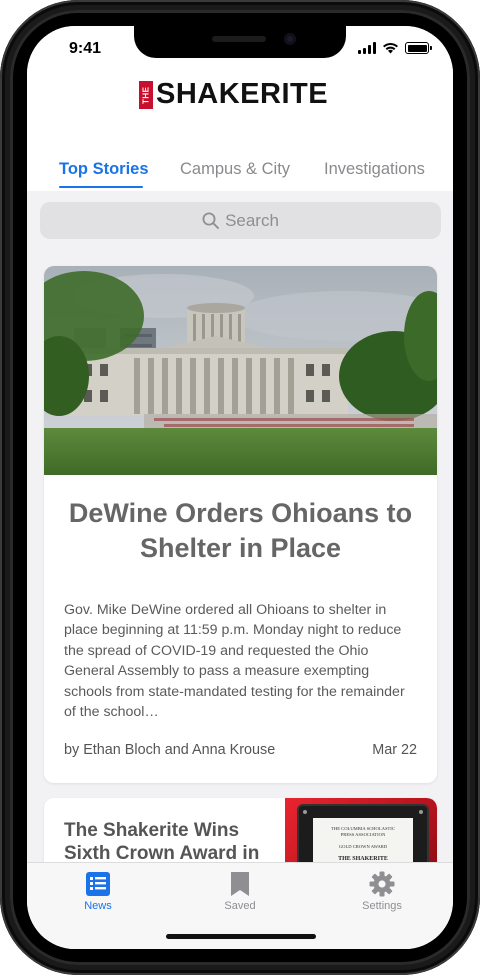 The height and width of the screenshot is (975, 480). What do you see at coordinates (390, 48) in the screenshot?
I see `wifi-icon` at bounding box center [390, 48].